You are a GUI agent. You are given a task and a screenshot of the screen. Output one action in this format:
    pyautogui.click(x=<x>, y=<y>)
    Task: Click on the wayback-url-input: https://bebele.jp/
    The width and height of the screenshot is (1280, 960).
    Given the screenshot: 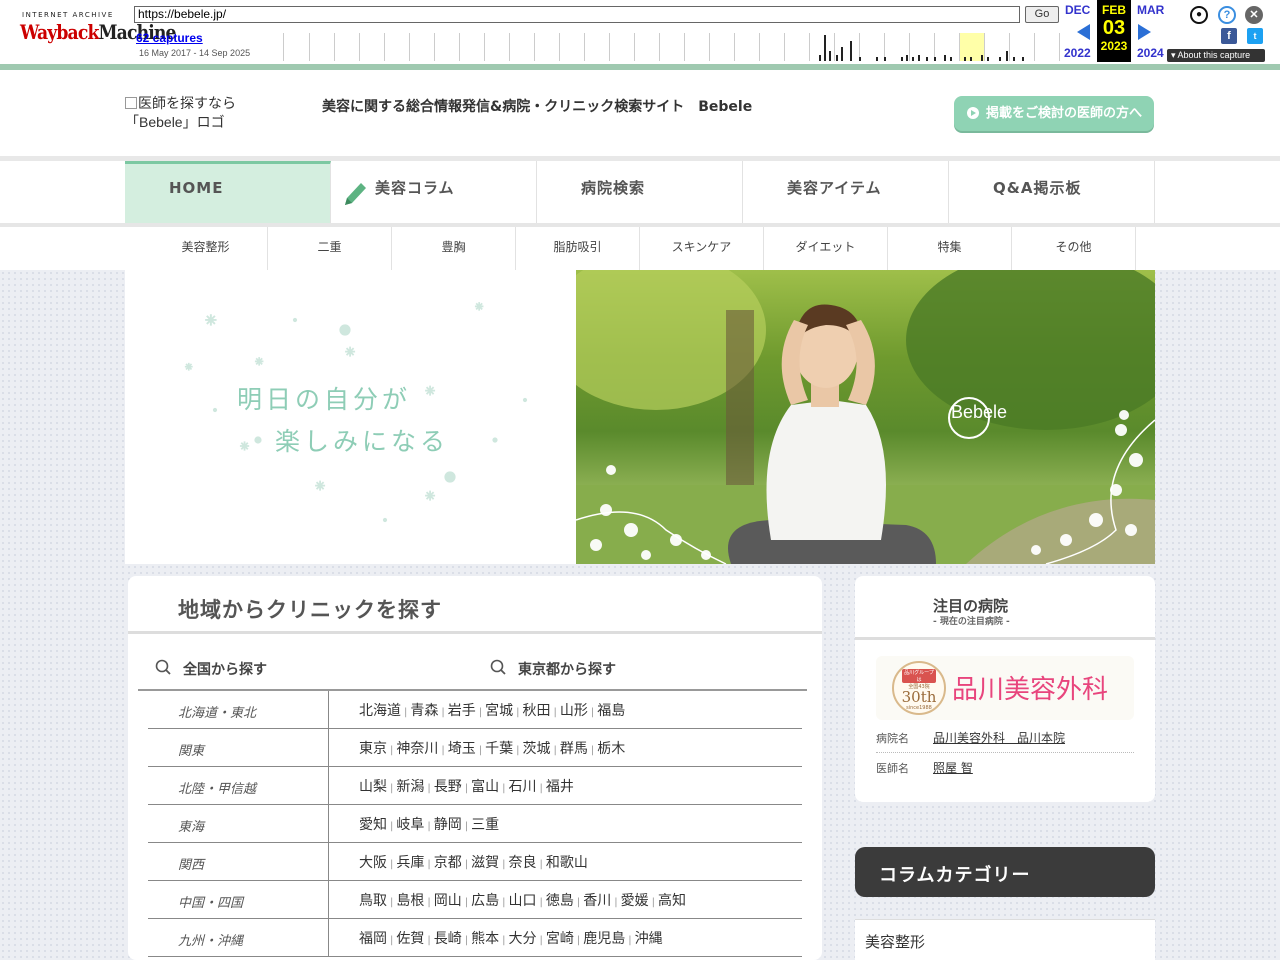 What is the action you would take?
    pyautogui.click(x=577, y=14)
    